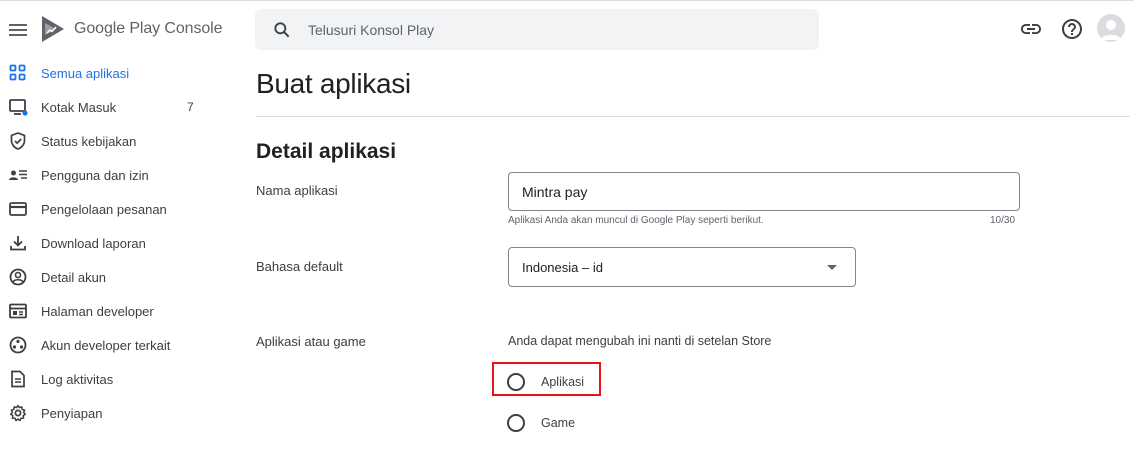 This screenshot has height=455, width=1134. I want to click on highlight-annotation-box, so click(546, 379).